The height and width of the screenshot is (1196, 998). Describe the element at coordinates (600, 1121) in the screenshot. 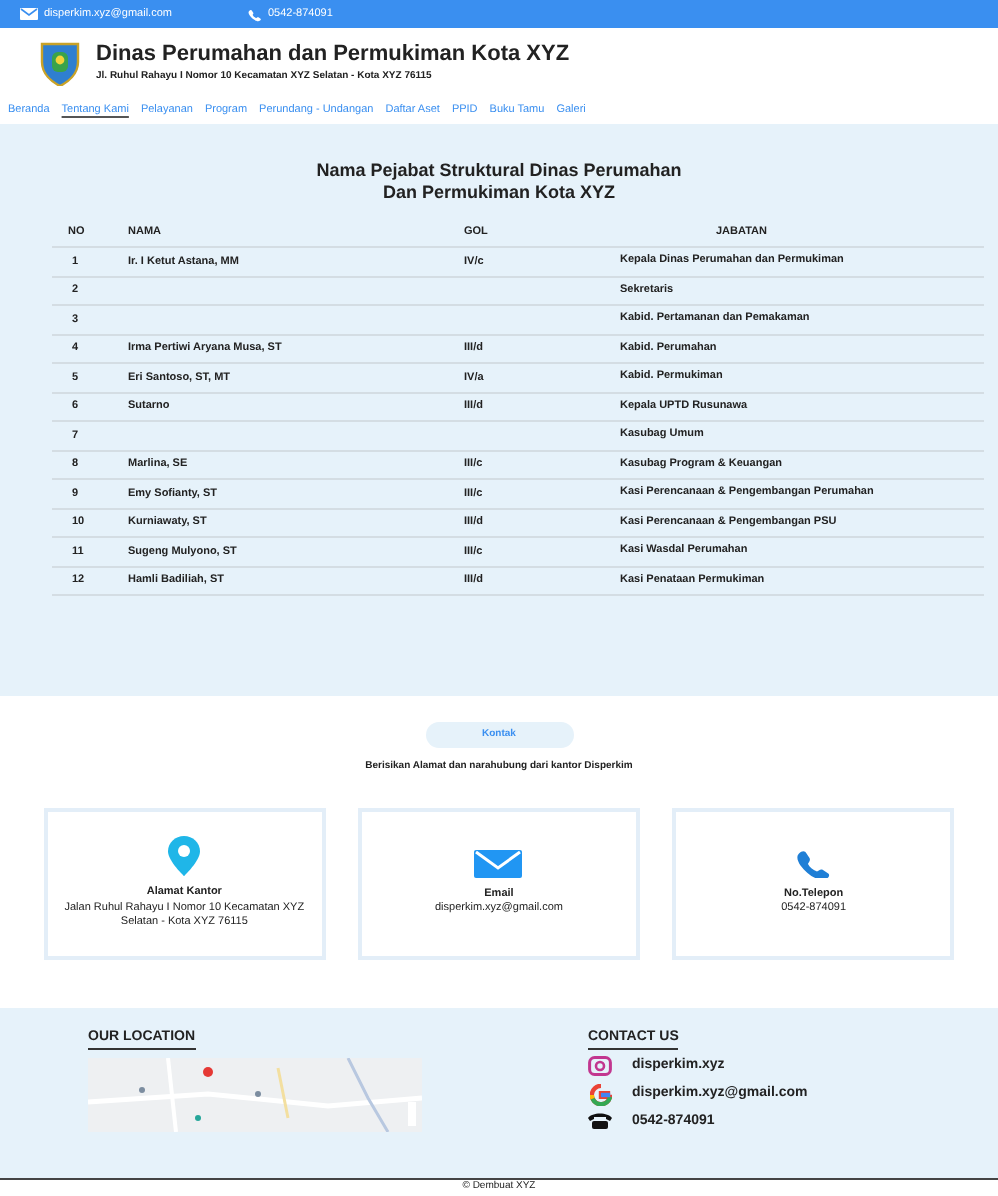

I see `telephone-icon` at that location.